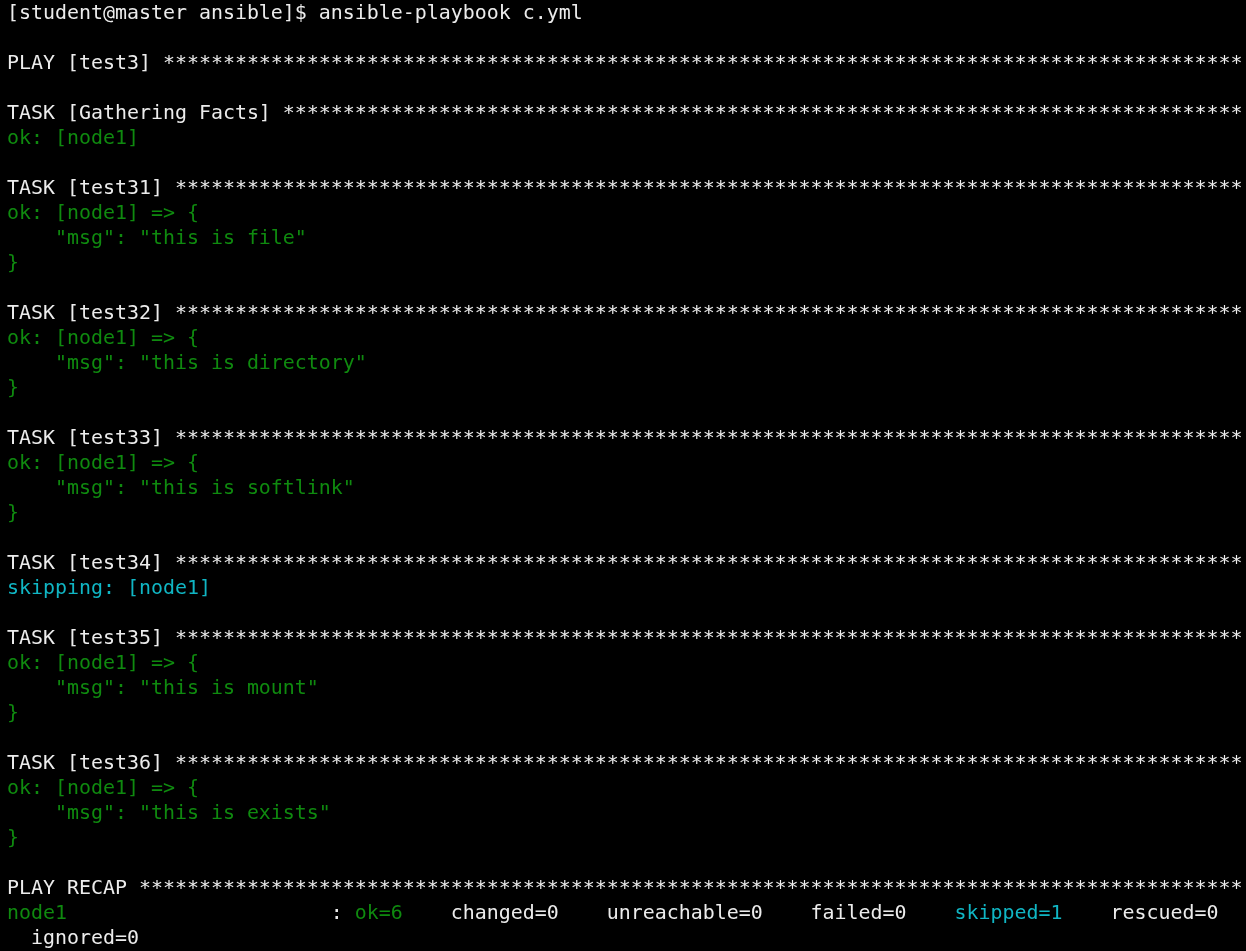 Image resolution: width=1246 pixels, height=951 pixels. What do you see at coordinates (625, 312) in the screenshot?
I see `terminal-line: TASK [test32] *****************************************************************************************` at bounding box center [625, 312].